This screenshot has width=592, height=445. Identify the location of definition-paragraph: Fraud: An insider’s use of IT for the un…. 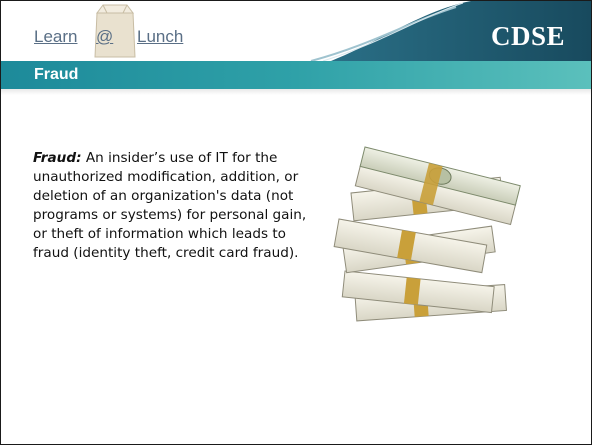
(172, 206).